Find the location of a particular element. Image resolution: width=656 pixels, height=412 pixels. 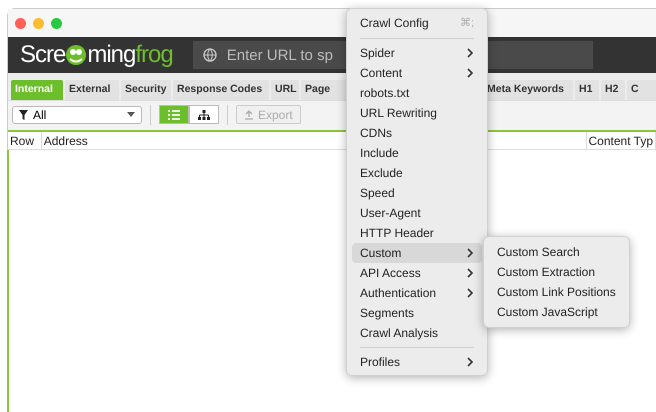

tab: URL is located at coordinates (285, 90).